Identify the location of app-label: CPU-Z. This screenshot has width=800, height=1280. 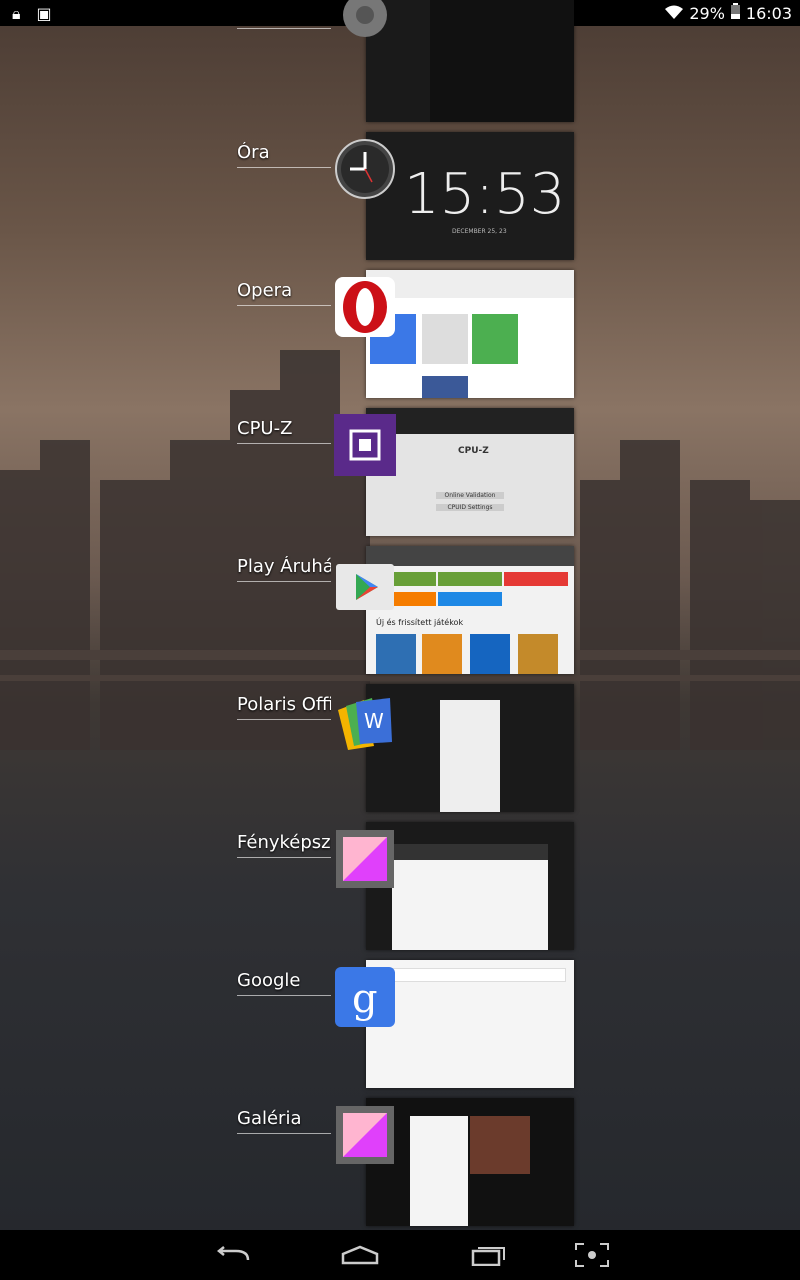
(284, 431).